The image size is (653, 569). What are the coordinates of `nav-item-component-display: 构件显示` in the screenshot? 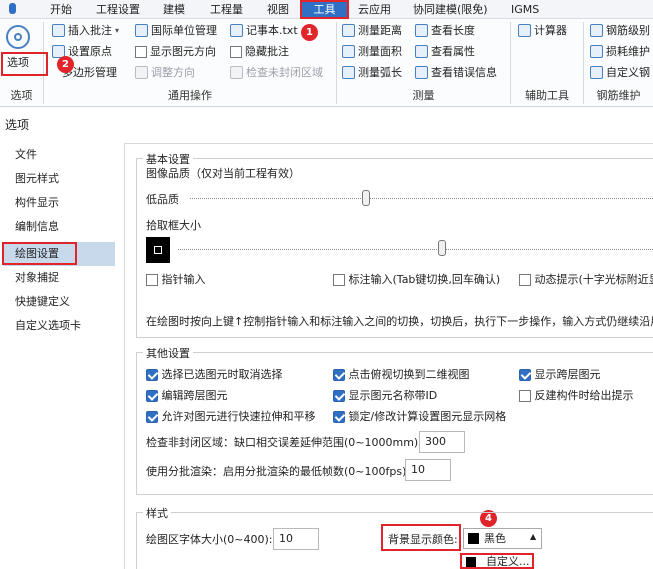 It's located at (59, 203).